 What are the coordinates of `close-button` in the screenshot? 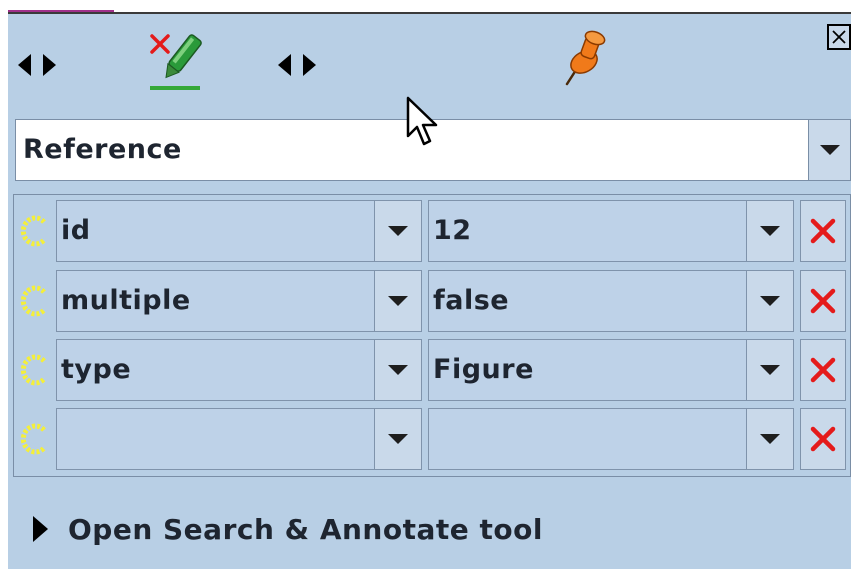 It's located at (839, 37).